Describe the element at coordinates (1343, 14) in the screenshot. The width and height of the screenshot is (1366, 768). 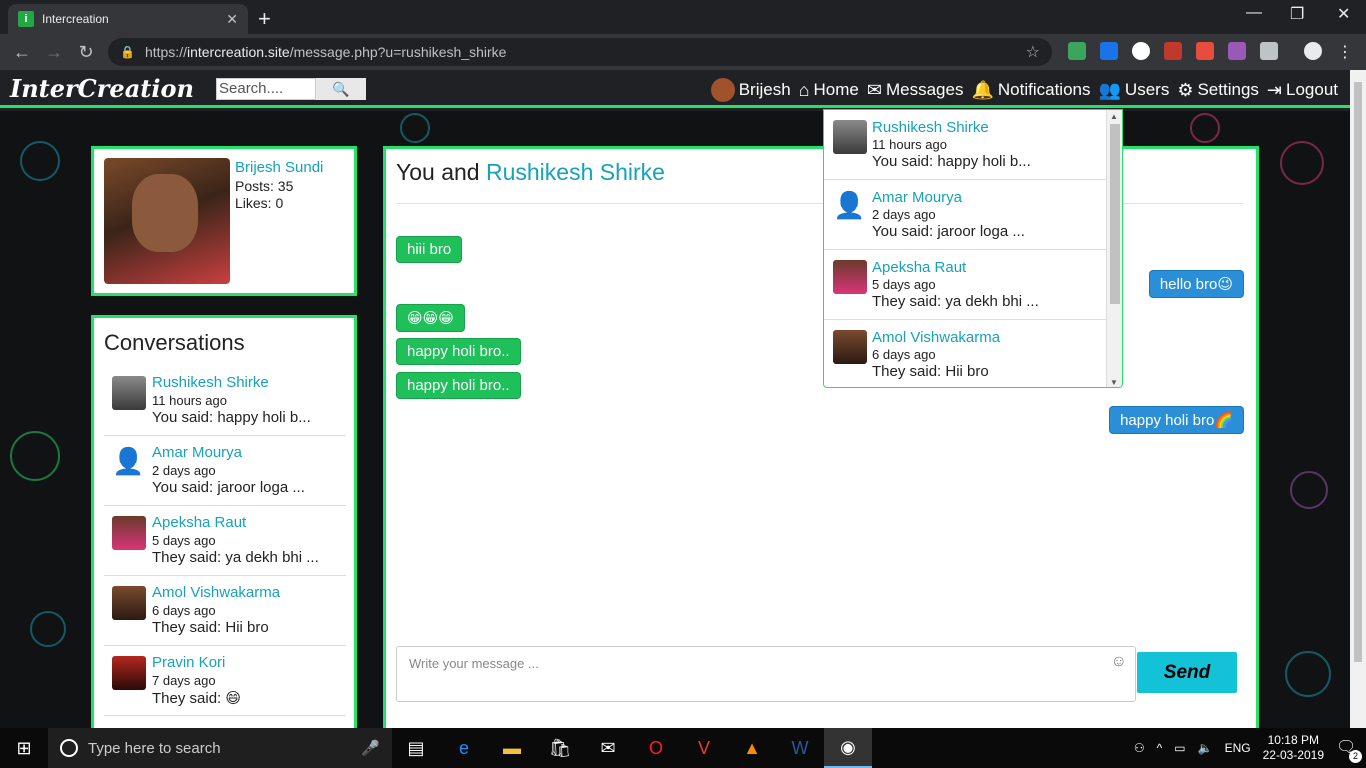
I see `window-close-icon: ✕` at that location.